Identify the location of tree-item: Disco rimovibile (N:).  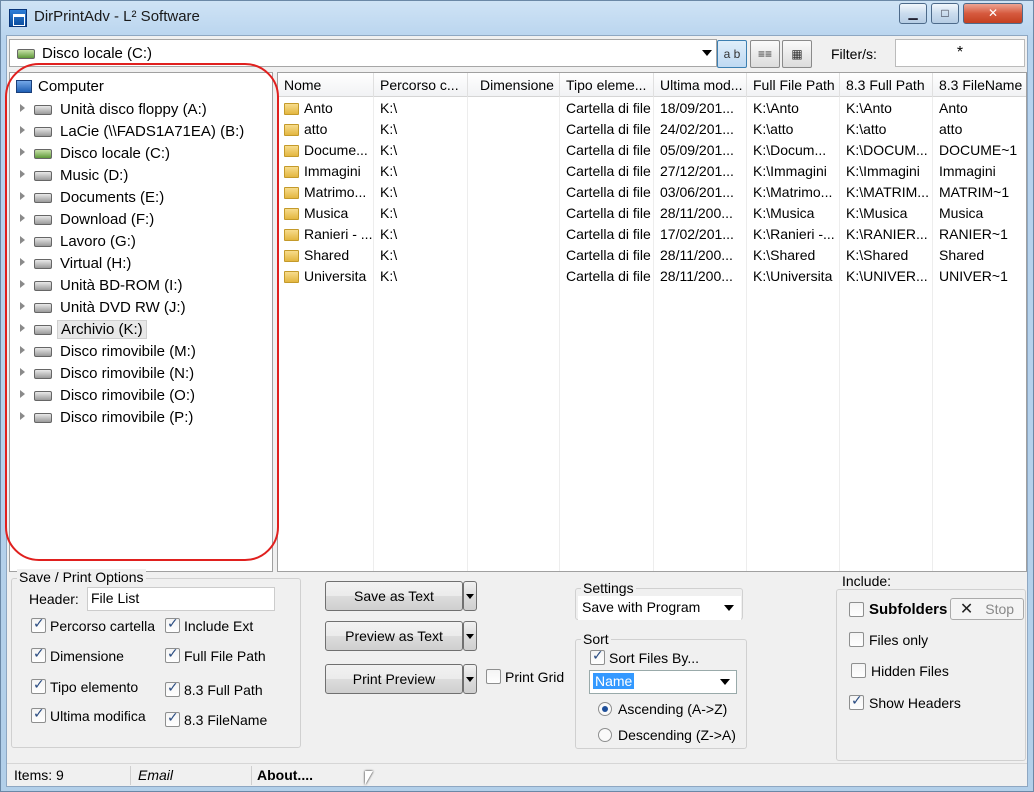
(145, 375).